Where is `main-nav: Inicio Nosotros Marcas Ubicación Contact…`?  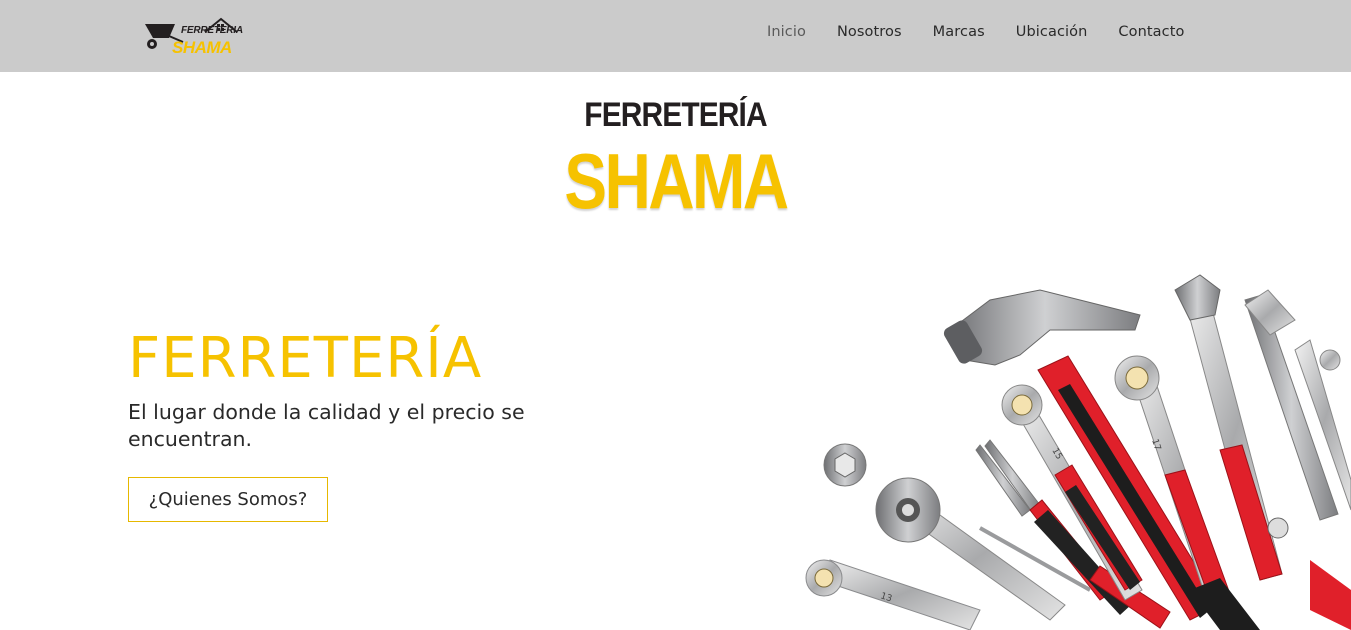 main-nav: Inicio Nosotros Marcas Ubicación Contact… is located at coordinates (991, 32).